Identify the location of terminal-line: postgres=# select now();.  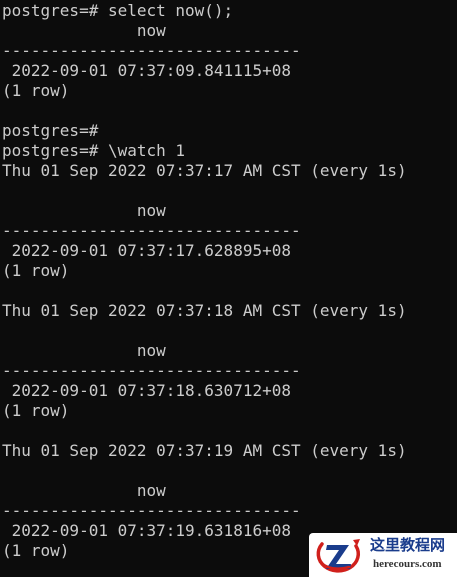
(118, 10).